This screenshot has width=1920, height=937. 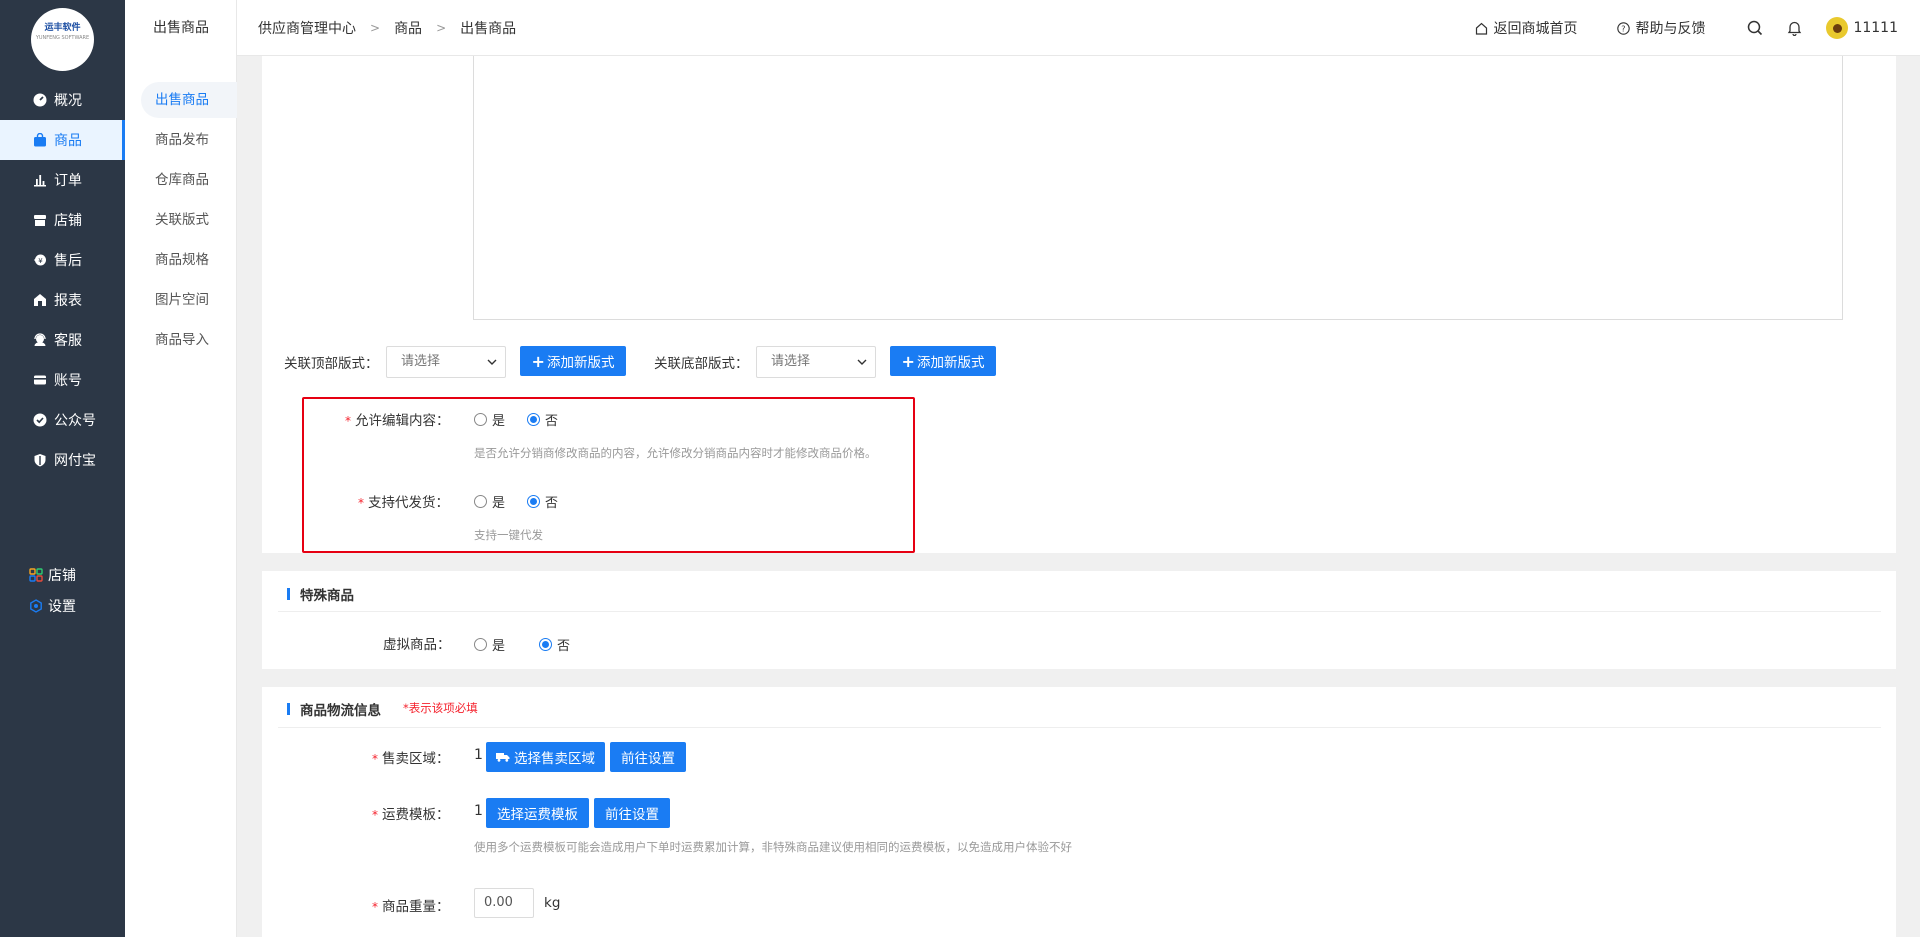 I want to click on nav-item-service: 客服, so click(x=62, y=340).